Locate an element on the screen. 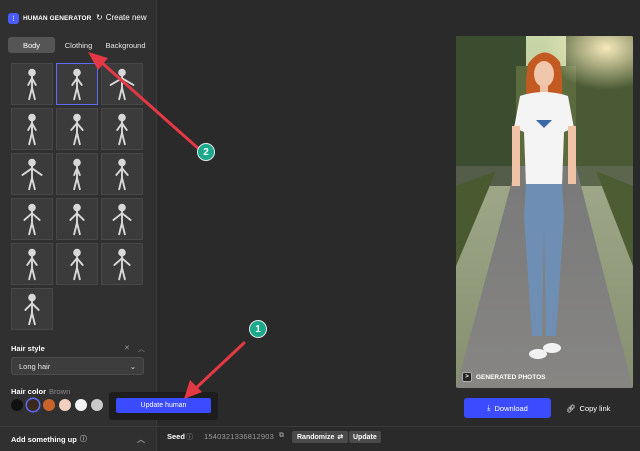 This screenshot has height=451, width=640. hair-color-heading: Hair color Brown is located at coordinates (40, 391).